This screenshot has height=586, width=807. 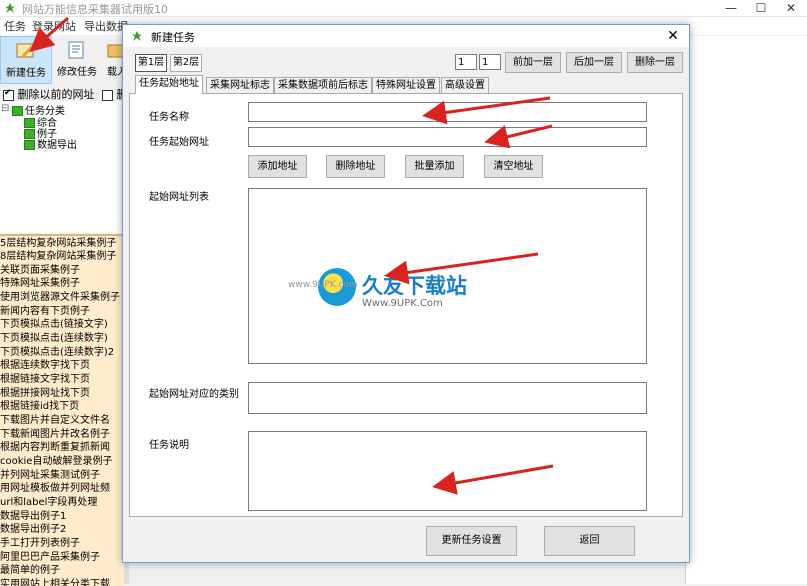 What do you see at coordinates (33, 529) in the screenshot?
I see `list-item: 数据导出例子2` at bounding box center [33, 529].